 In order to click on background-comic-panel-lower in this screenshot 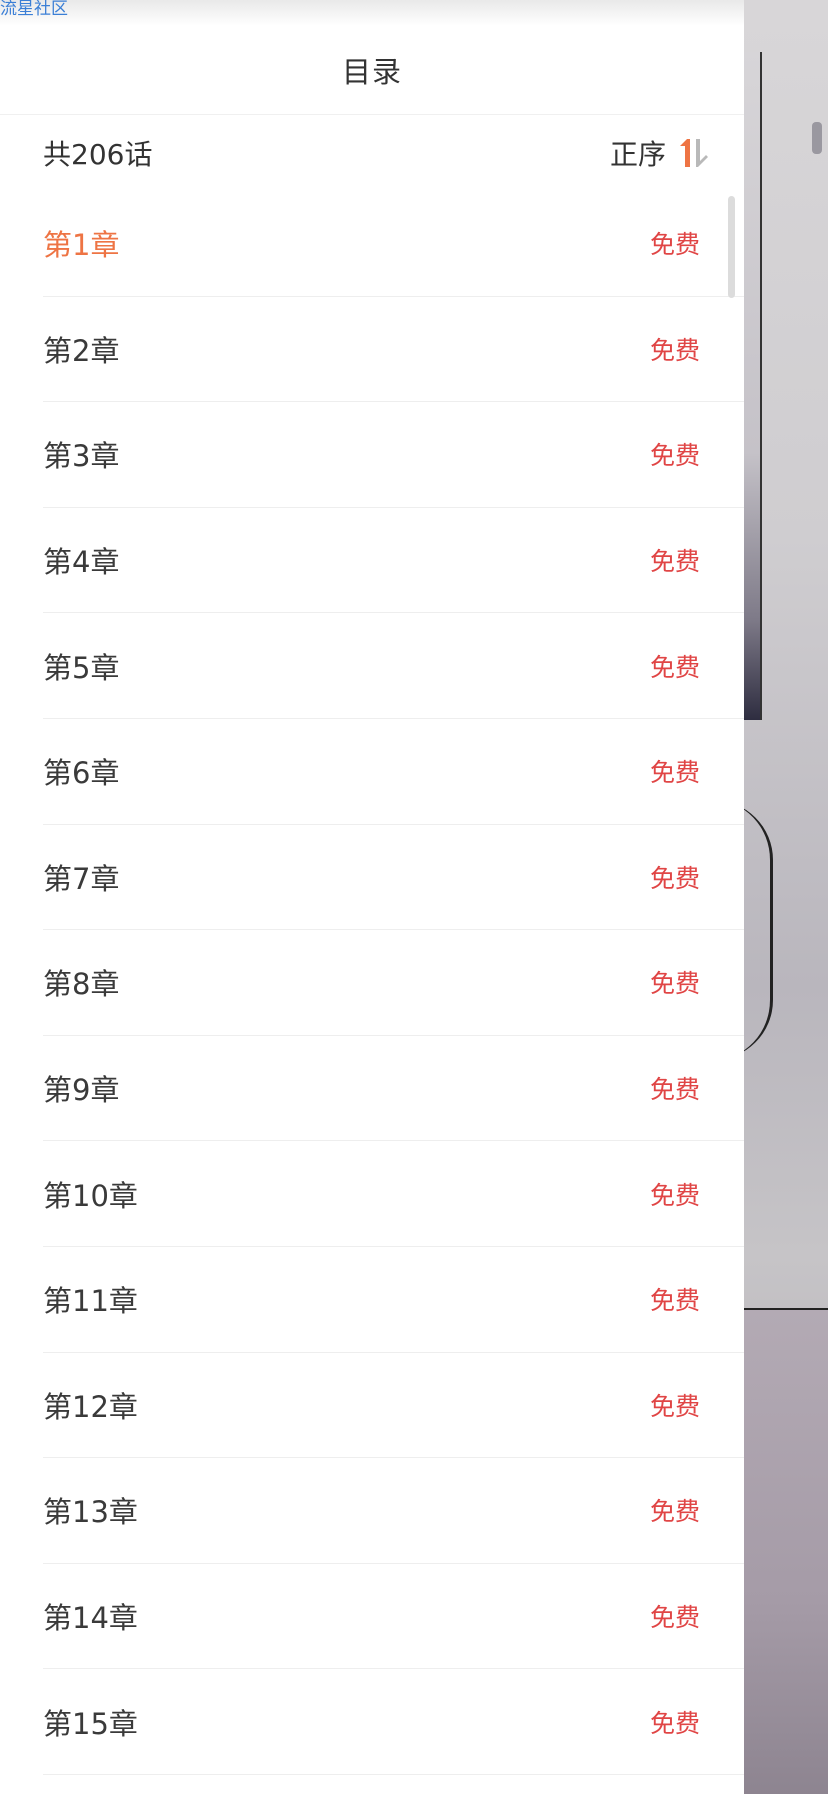, I will do `click(786, 1551)`.